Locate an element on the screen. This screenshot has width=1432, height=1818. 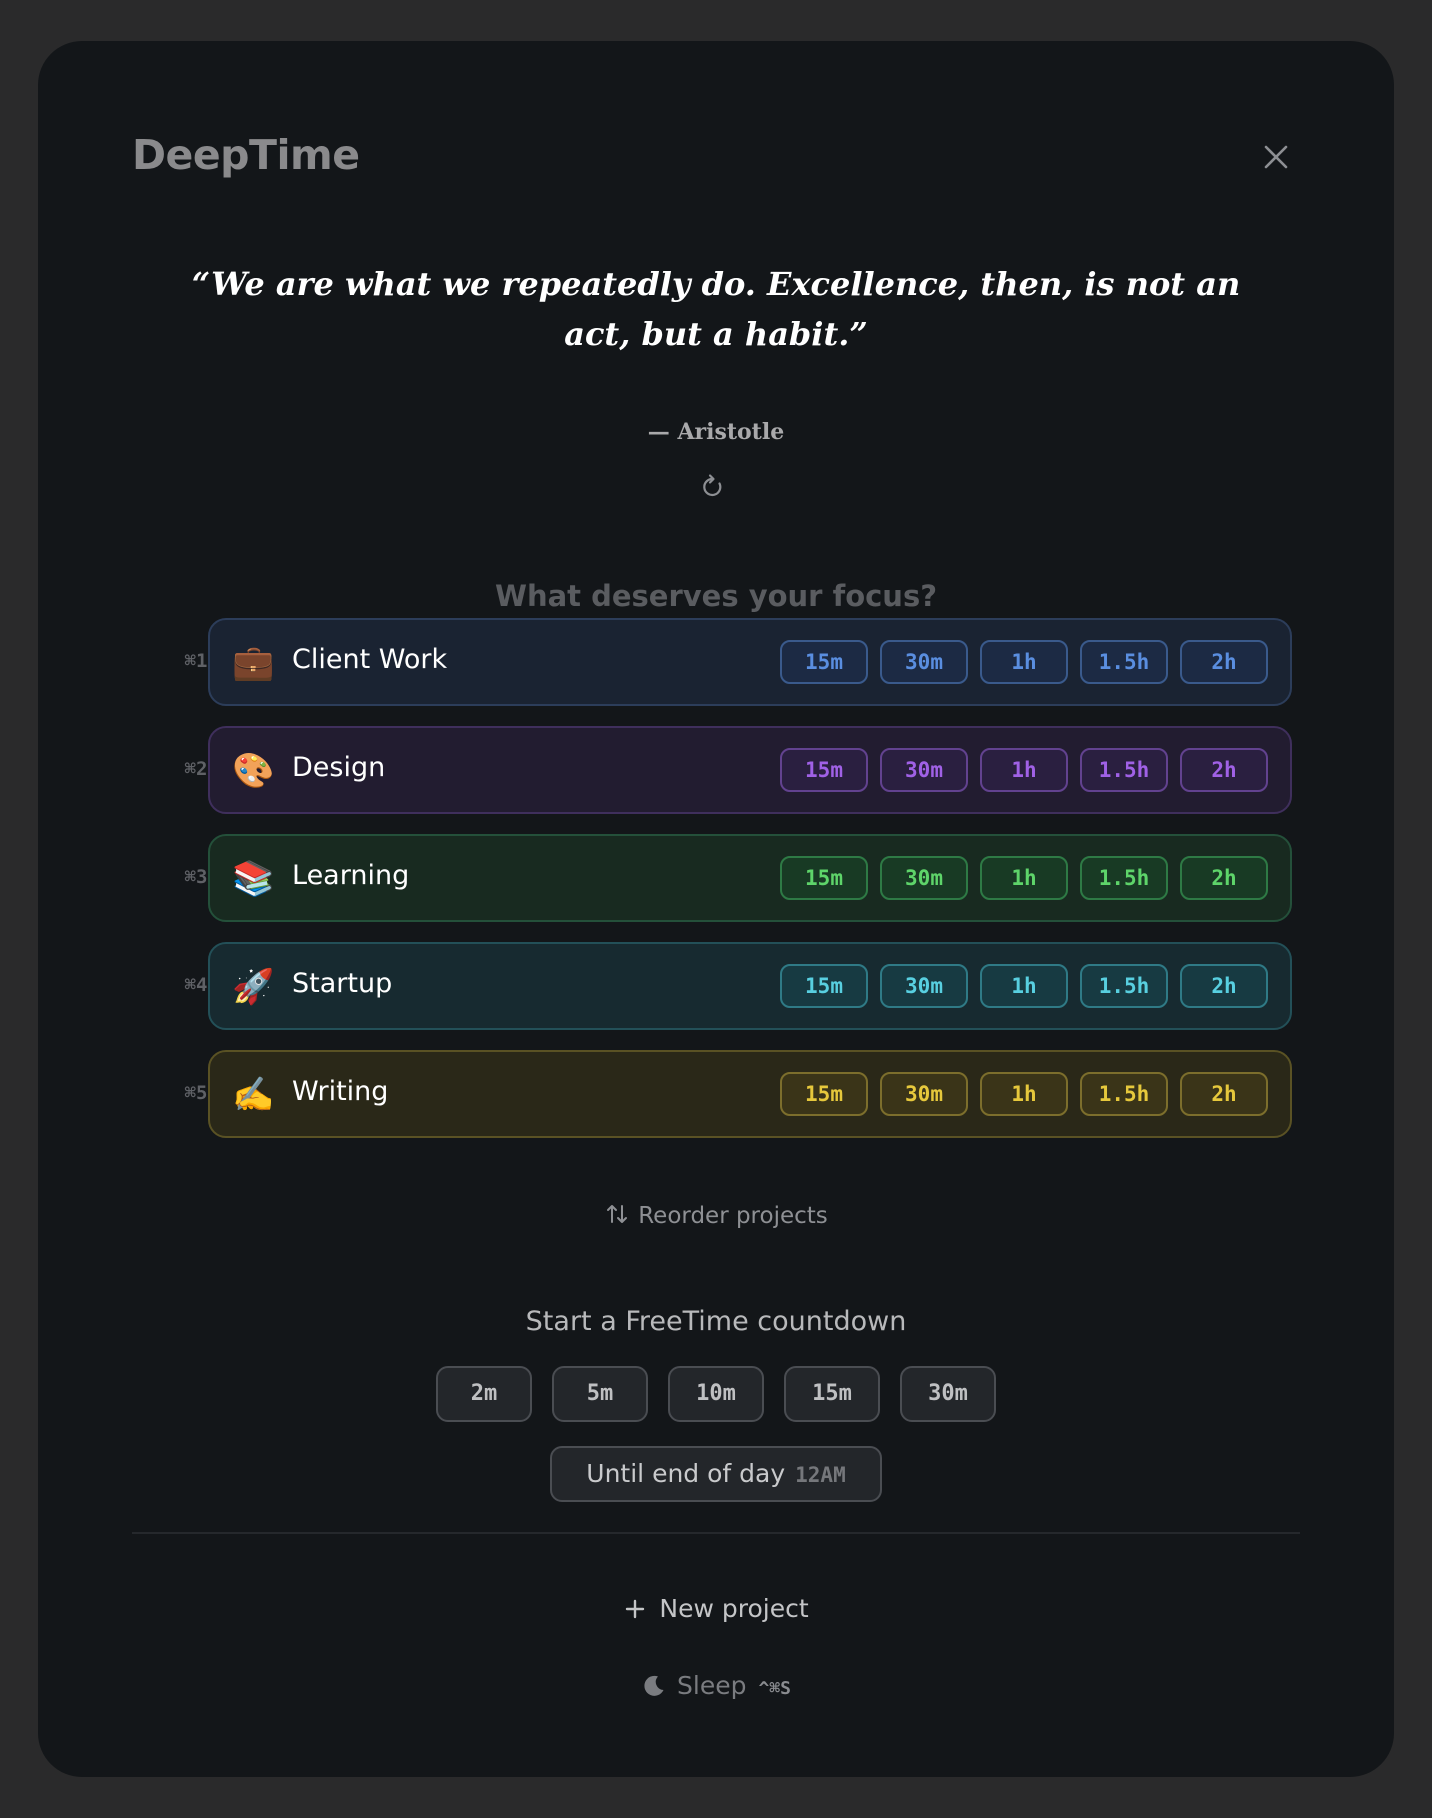
project-row-client-work: 💼 Client Work 15m 30m 1h 1.5h 2h is located at coordinates (750, 662).